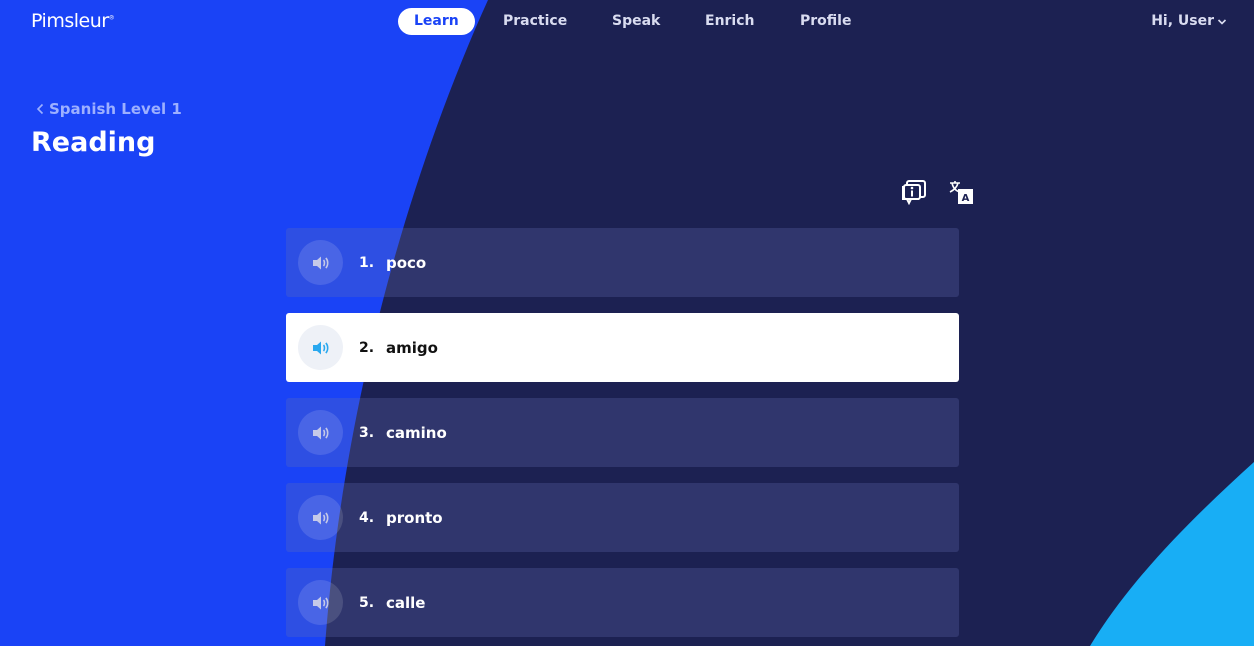 The image size is (1254, 646). What do you see at coordinates (622, 347) in the screenshot?
I see `word-row-2: 2. amigo` at bounding box center [622, 347].